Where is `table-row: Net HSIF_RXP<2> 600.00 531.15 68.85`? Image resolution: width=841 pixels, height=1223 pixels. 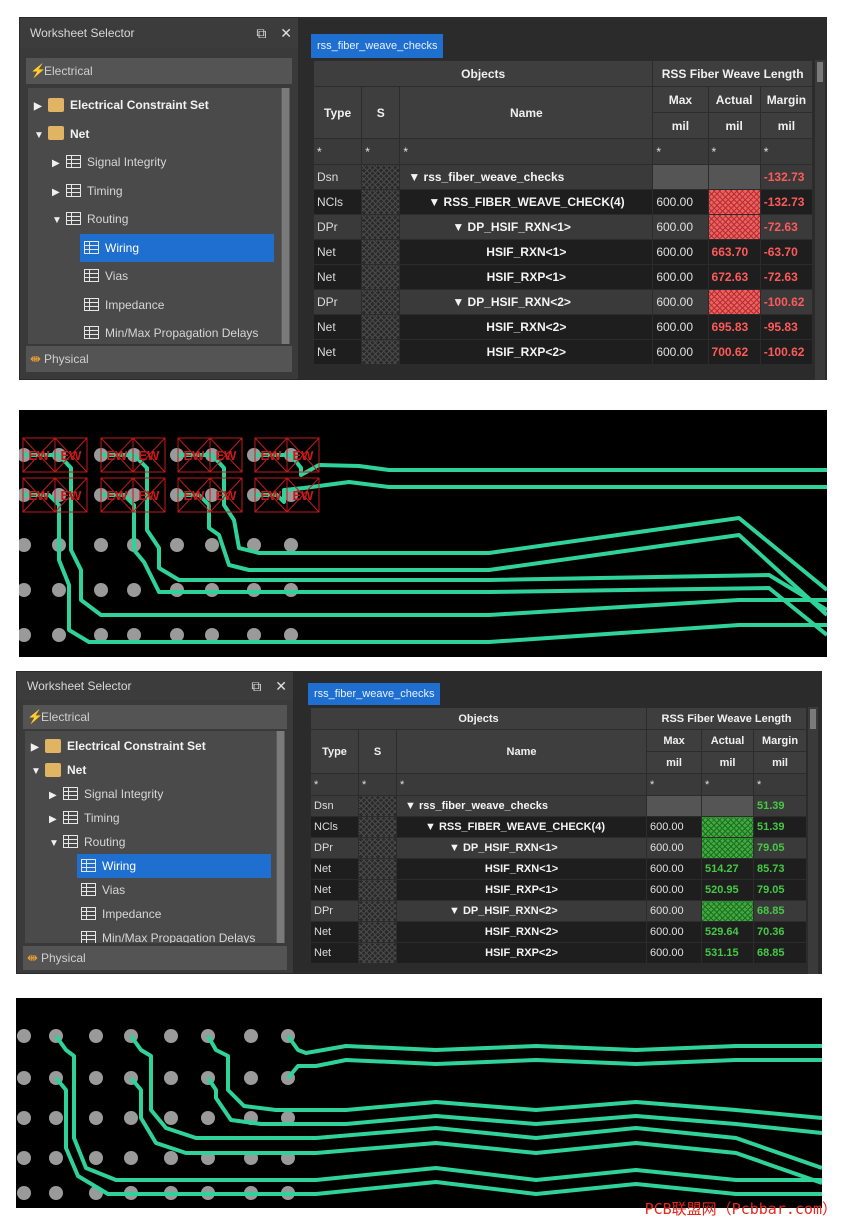 table-row: Net HSIF_RXP<2> 600.00 531.15 68.85 is located at coordinates (559, 953).